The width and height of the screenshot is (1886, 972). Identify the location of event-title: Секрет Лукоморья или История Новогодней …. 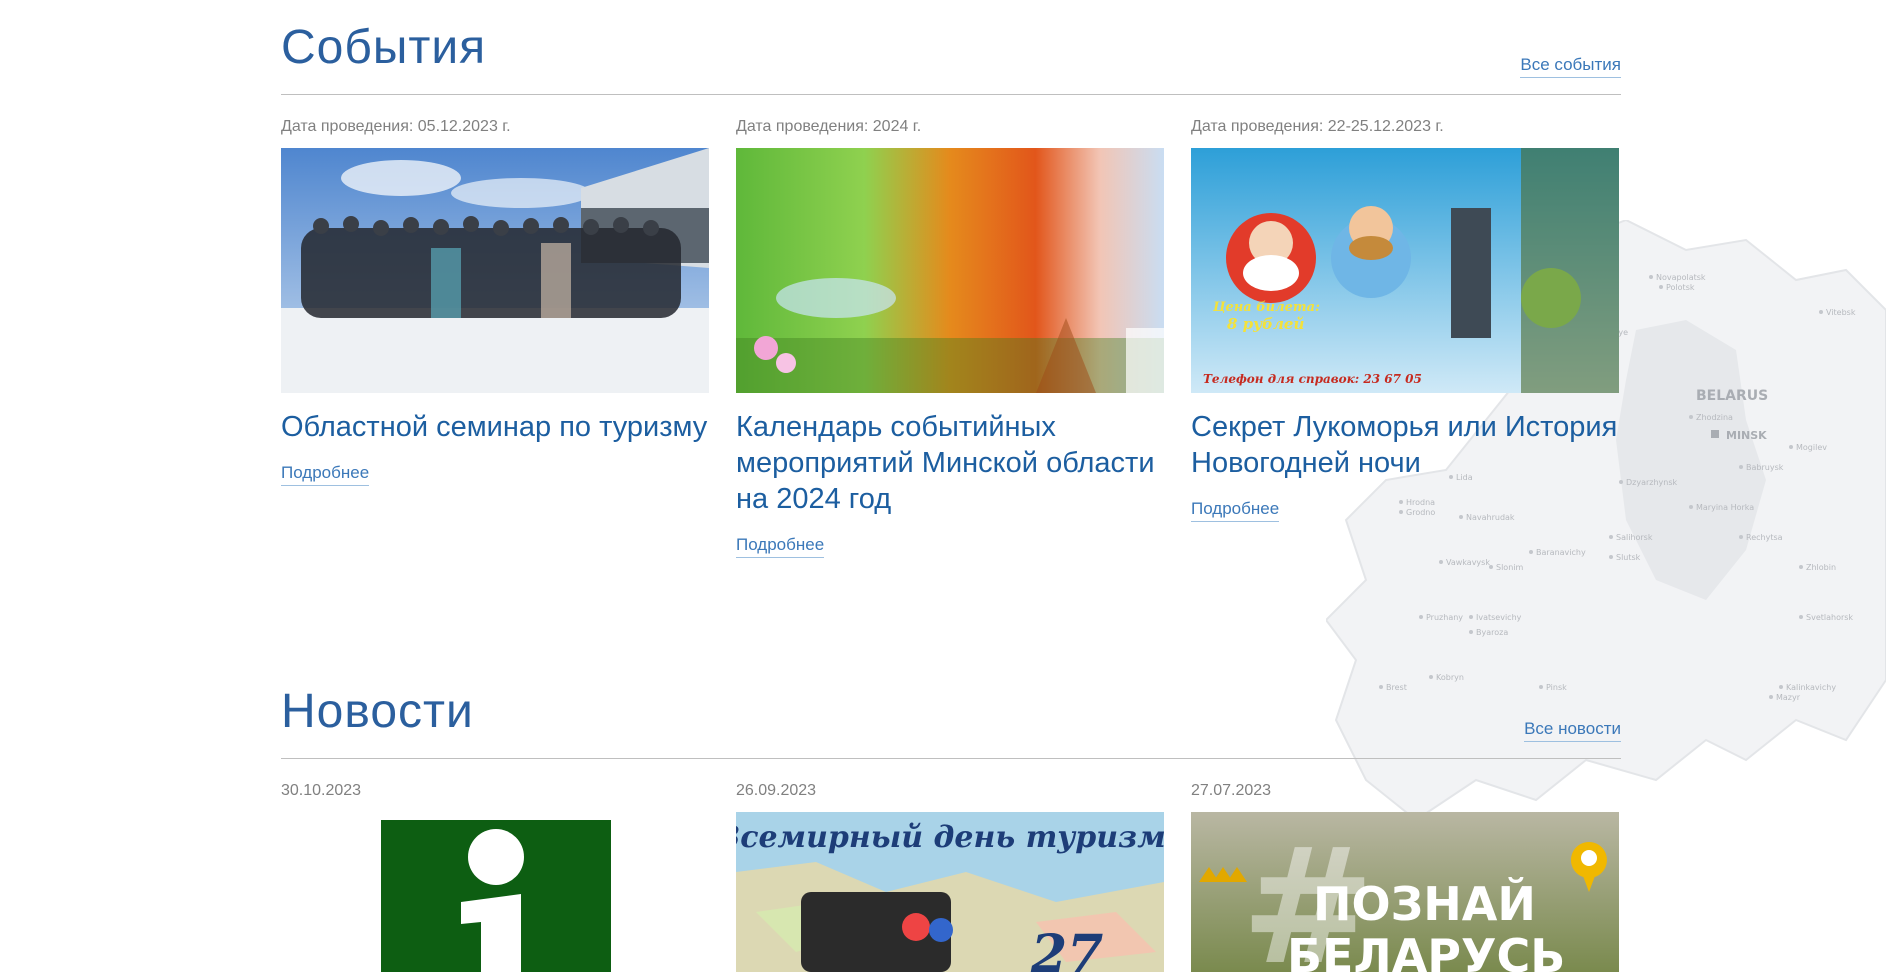
(1405, 445).